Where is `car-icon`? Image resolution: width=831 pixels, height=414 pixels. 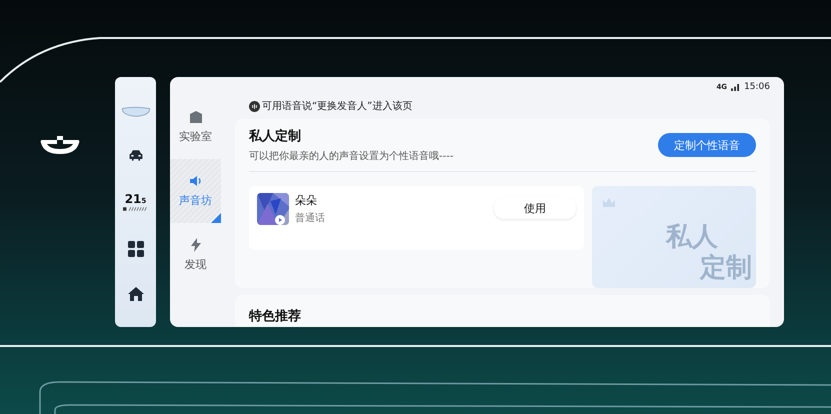 car-icon is located at coordinates (136, 155).